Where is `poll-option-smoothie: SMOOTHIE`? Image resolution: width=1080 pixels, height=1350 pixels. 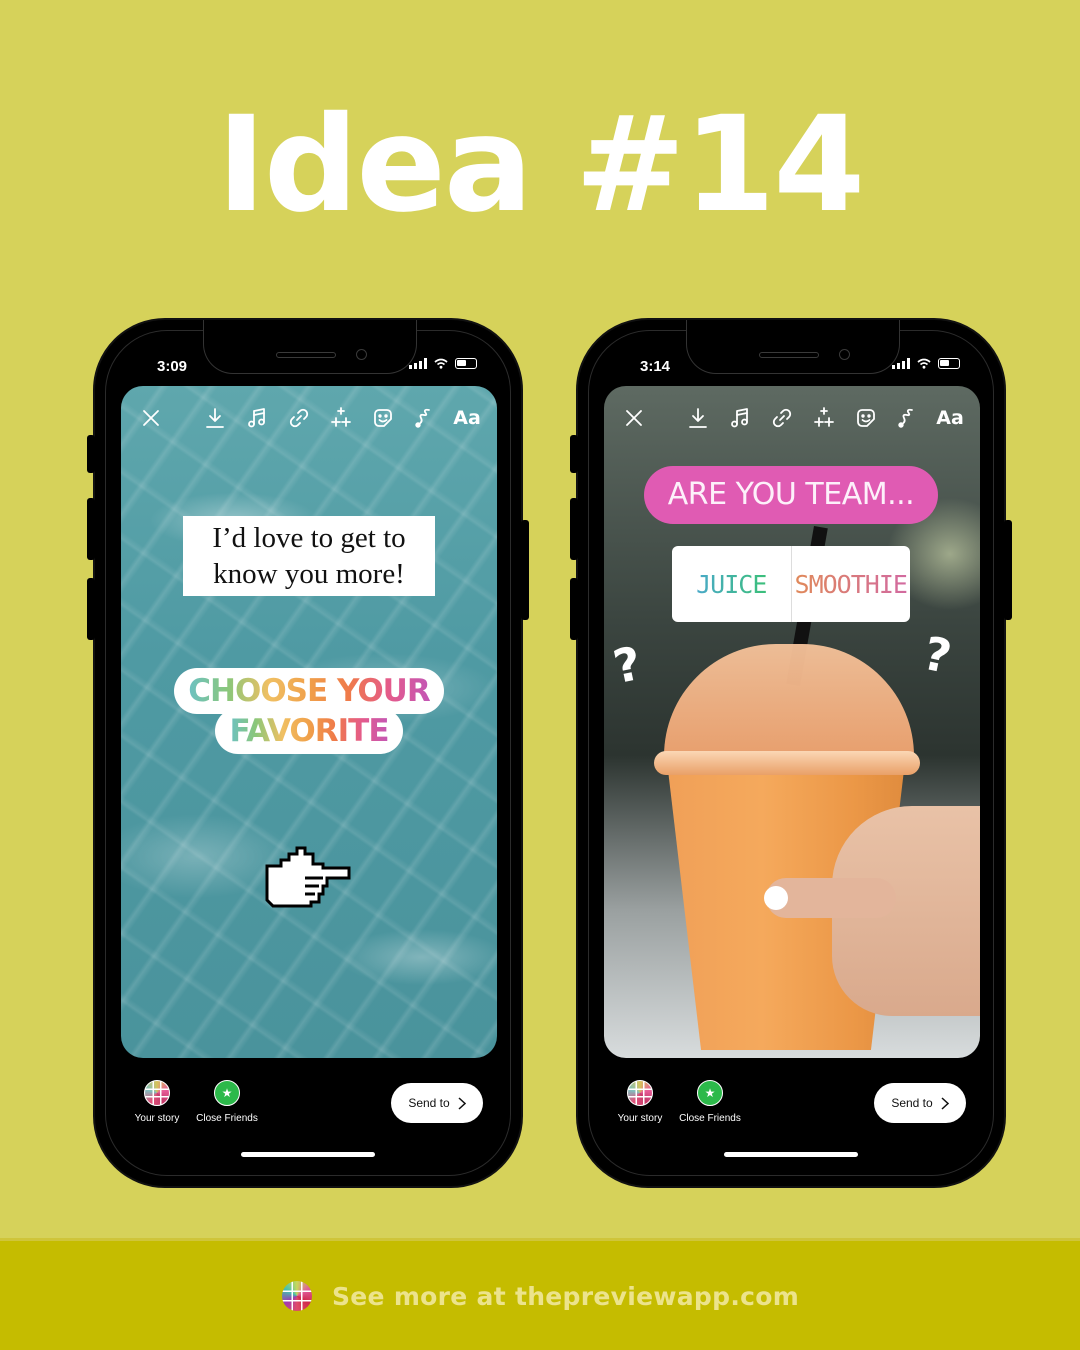 poll-option-smoothie: SMOOTHIE is located at coordinates (850, 584).